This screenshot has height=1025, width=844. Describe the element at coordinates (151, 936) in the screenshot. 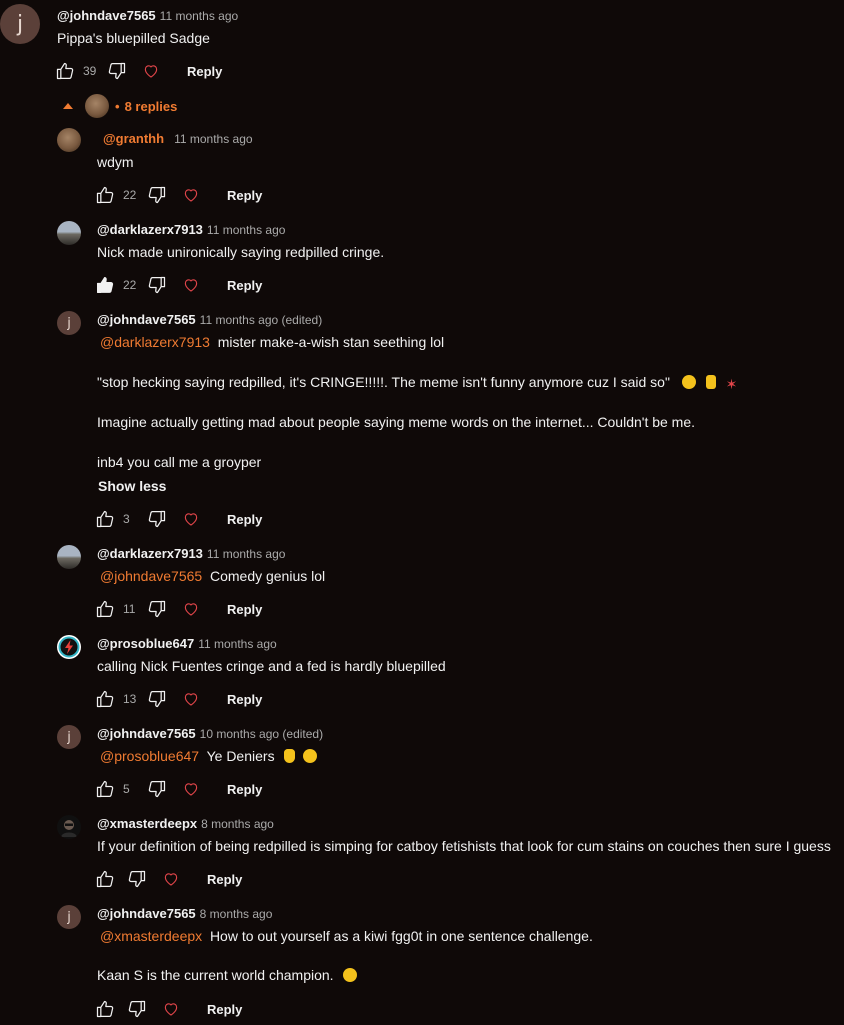

I see `mention-link: @xmasterdeepx` at that location.